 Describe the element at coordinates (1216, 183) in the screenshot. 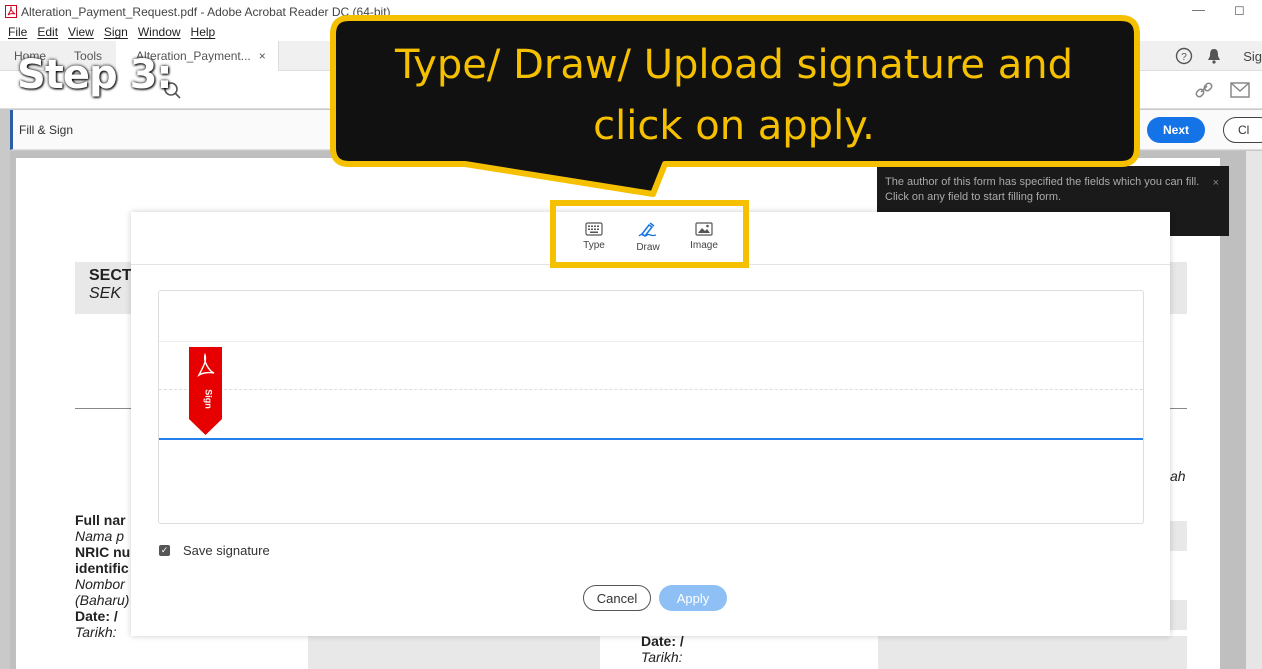

I see `tooltip-close-icon: ×` at that location.